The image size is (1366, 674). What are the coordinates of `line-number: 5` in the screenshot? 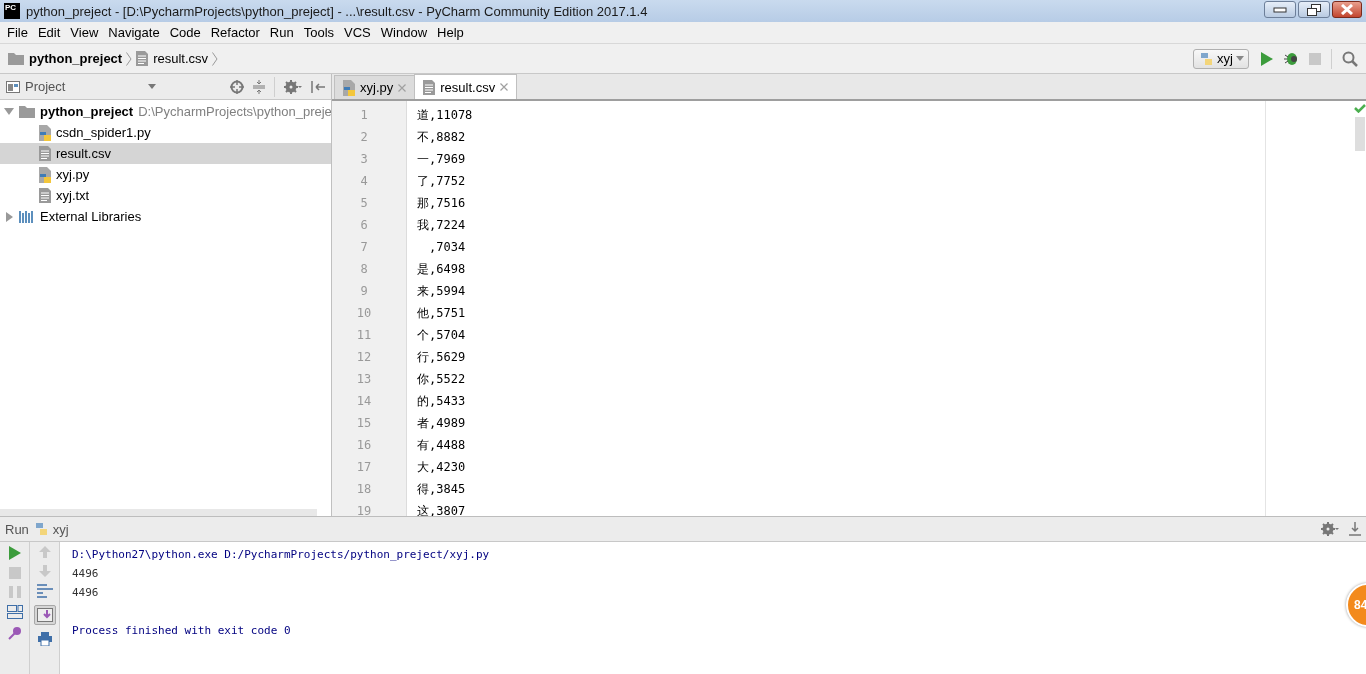 It's located at (364, 203).